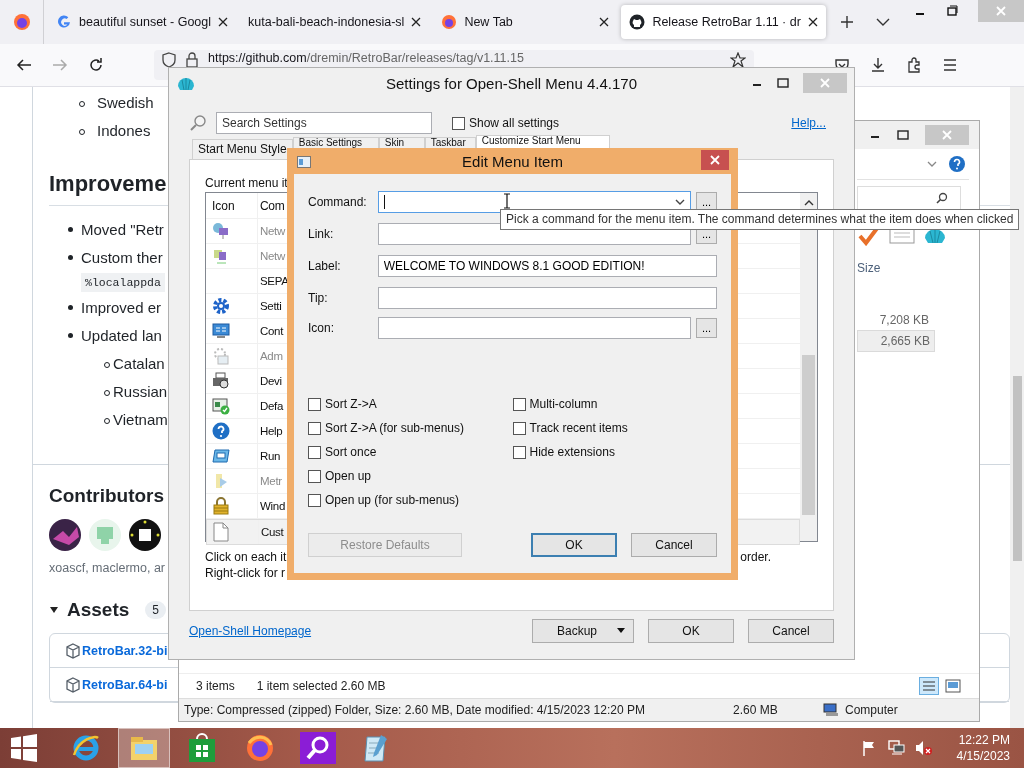 This screenshot has height=768, width=1024. I want to click on file-size-cell: 2,665 KB, so click(896, 341).